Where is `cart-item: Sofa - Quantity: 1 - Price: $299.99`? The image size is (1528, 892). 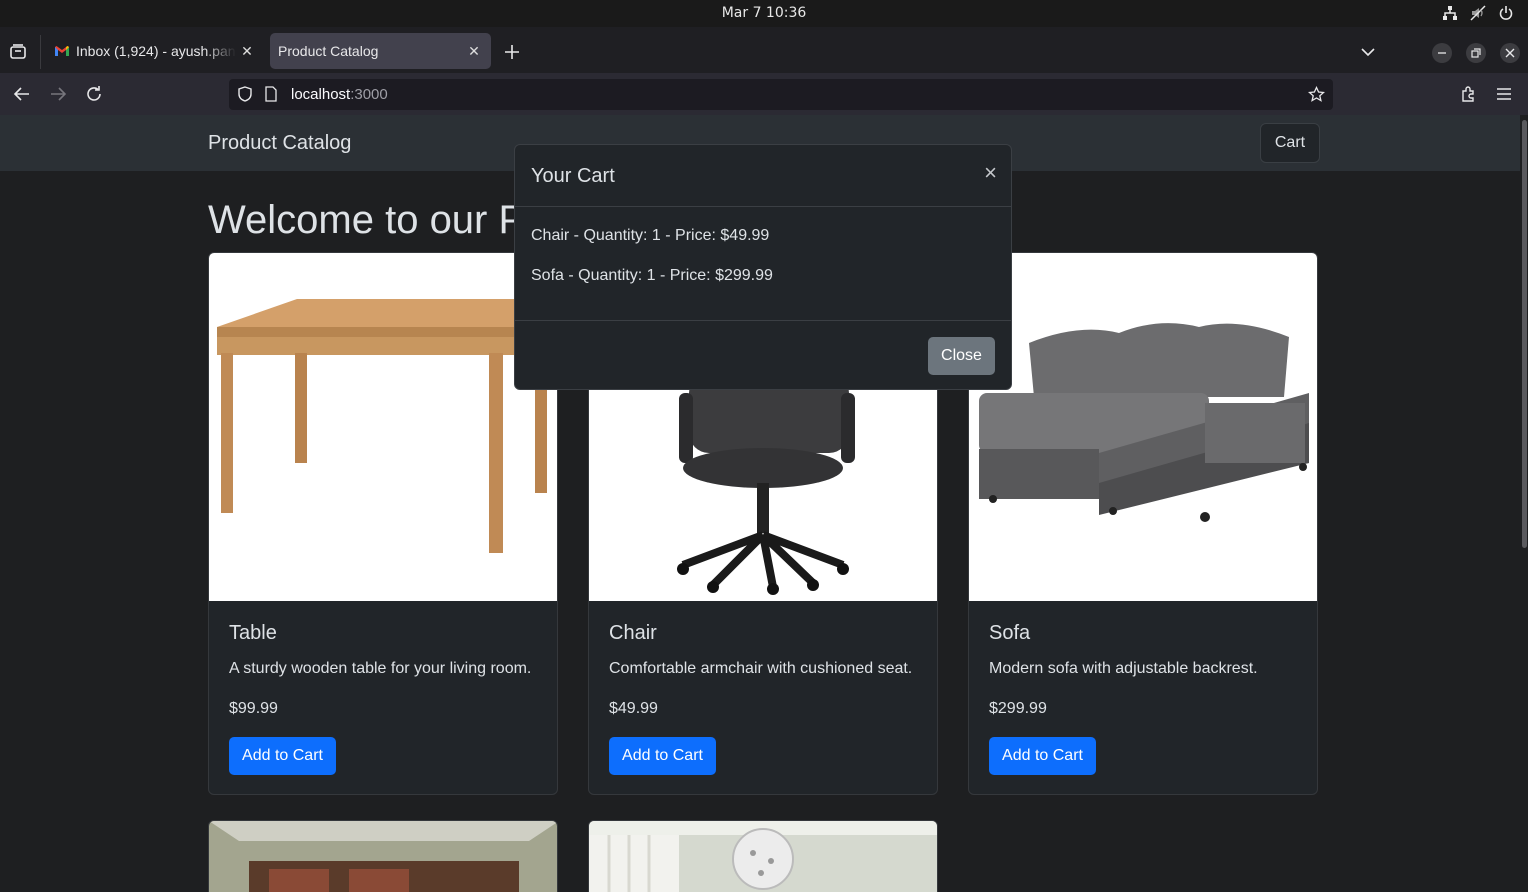
cart-item: Sofa - Quantity: 1 - Price: $299.99 is located at coordinates (652, 275).